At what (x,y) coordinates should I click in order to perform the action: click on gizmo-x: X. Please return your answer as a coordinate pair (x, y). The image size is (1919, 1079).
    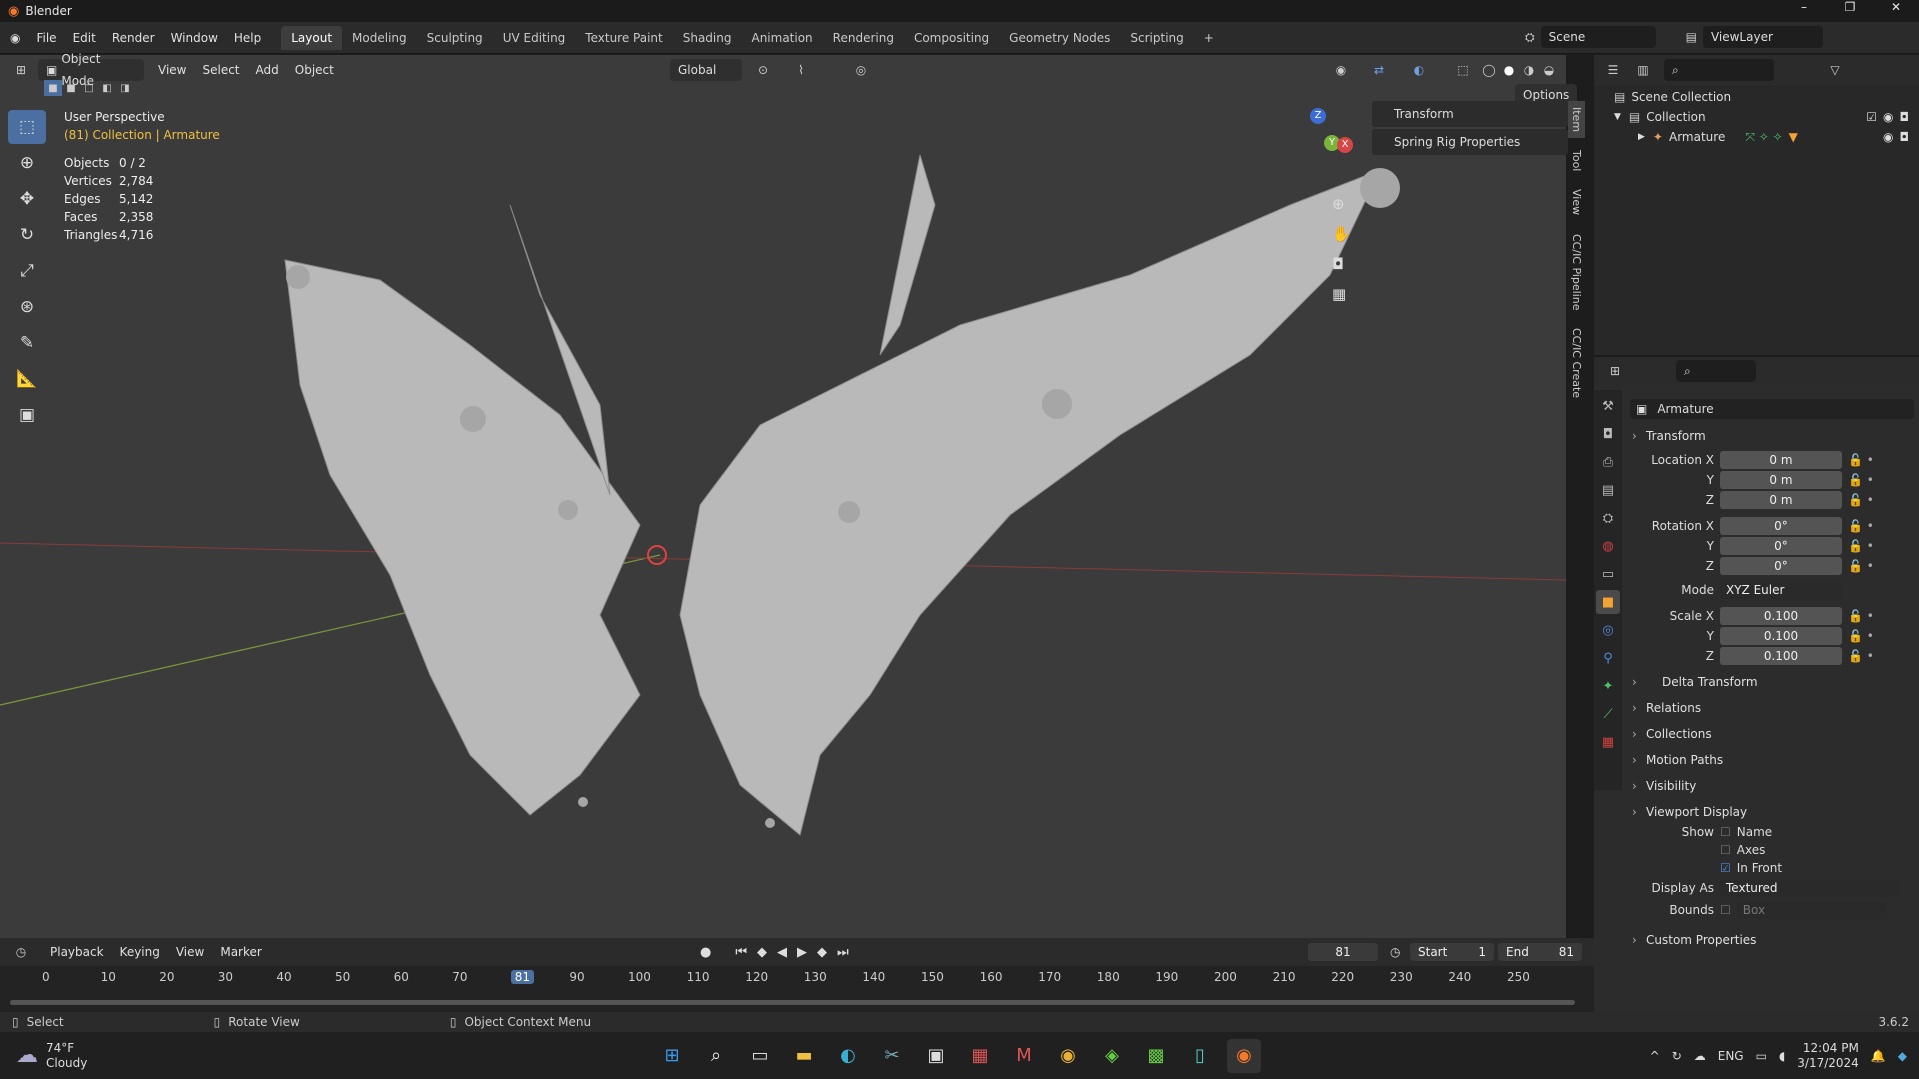
    Looking at the image, I should click on (1345, 145).